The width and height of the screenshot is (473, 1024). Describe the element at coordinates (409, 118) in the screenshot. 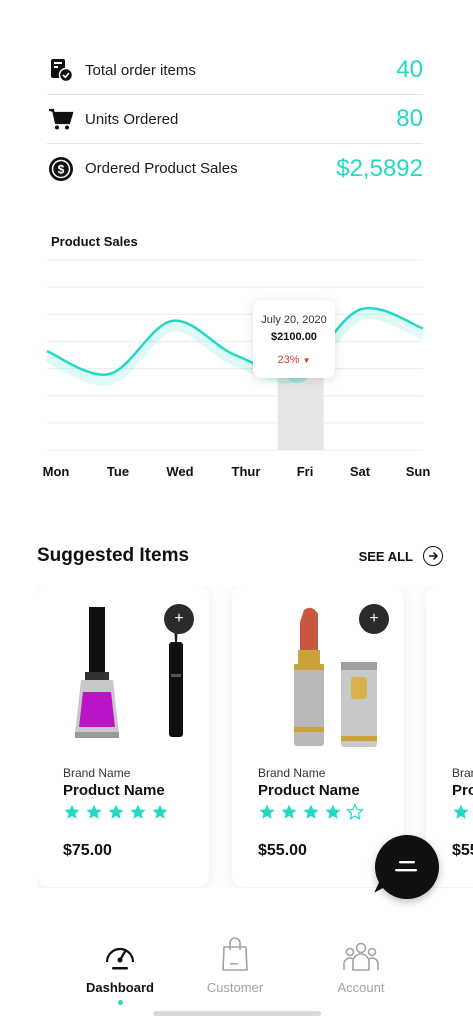

I see `stat-value: 80` at that location.